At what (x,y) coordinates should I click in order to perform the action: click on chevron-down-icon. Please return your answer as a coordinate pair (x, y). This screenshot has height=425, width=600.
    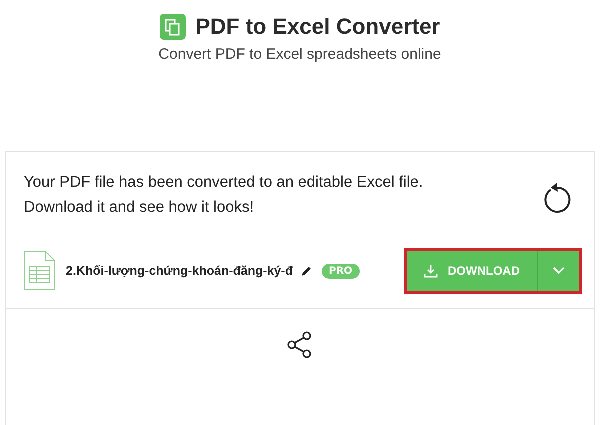
    Looking at the image, I should click on (558, 271).